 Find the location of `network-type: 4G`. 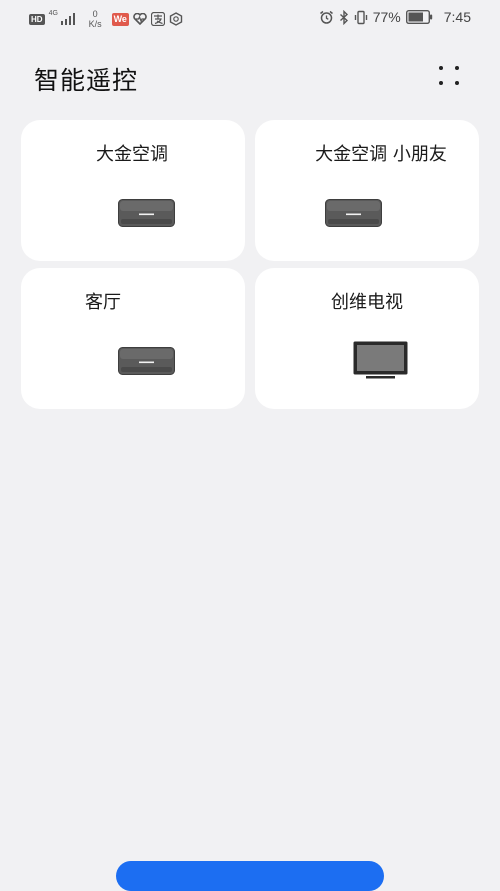

network-type: 4G is located at coordinates (53, 13).